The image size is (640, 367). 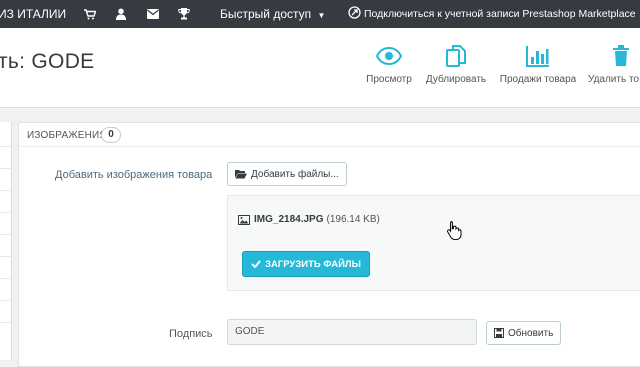 What do you see at coordinates (389, 56) in the screenshot?
I see `eye-icon` at bounding box center [389, 56].